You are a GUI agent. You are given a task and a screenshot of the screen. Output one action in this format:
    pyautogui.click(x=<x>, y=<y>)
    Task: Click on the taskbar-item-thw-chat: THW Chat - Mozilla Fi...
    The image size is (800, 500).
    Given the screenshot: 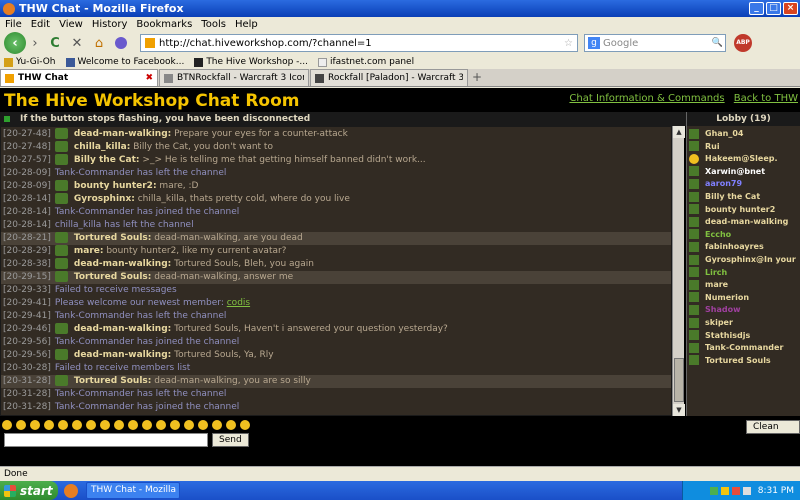 What is the action you would take?
    pyautogui.click(x=133, y=490)
    